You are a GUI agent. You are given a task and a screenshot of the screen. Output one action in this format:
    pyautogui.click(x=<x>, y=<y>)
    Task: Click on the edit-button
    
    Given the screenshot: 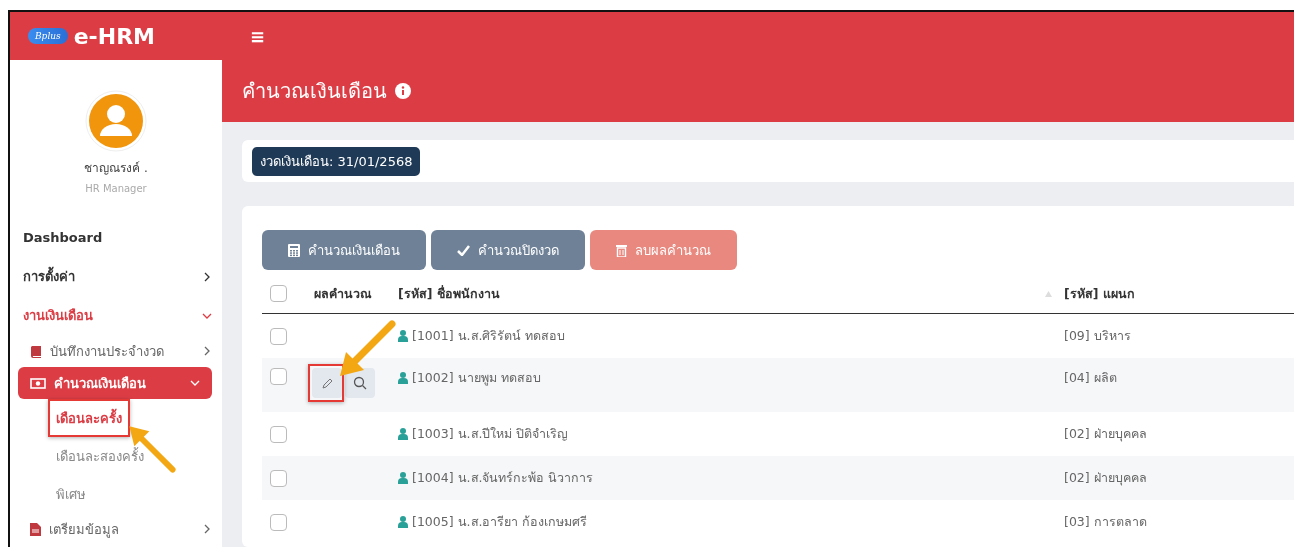 What is the action you would take?
    pyautogui.click(x=327, y=383)
    